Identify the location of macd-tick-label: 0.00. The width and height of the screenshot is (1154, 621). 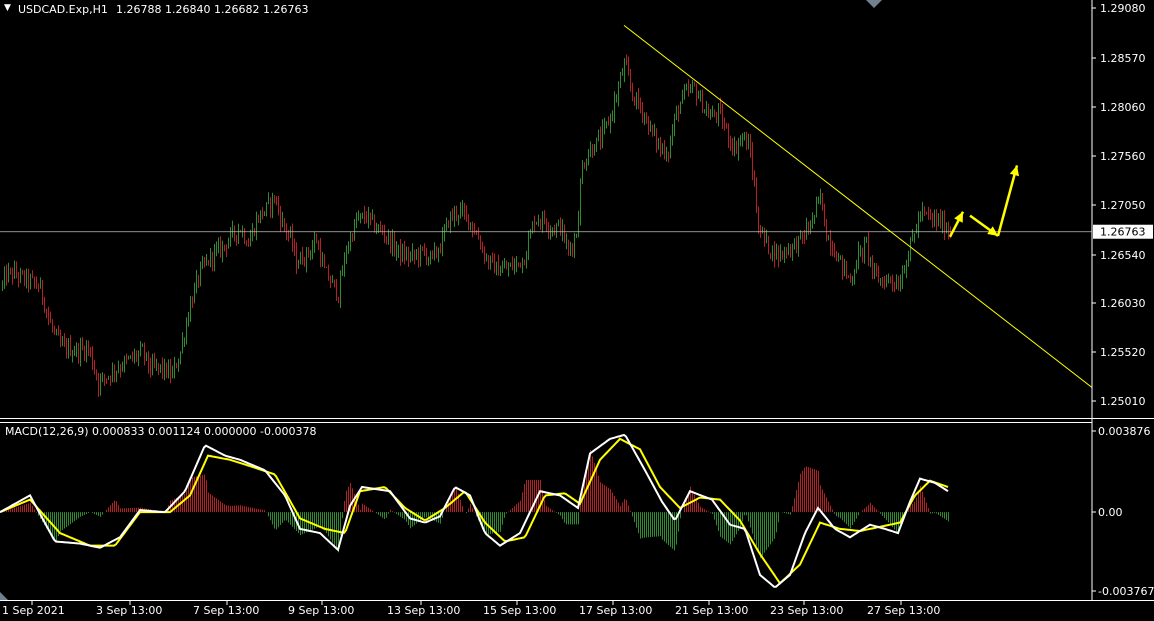
(1110, 512).